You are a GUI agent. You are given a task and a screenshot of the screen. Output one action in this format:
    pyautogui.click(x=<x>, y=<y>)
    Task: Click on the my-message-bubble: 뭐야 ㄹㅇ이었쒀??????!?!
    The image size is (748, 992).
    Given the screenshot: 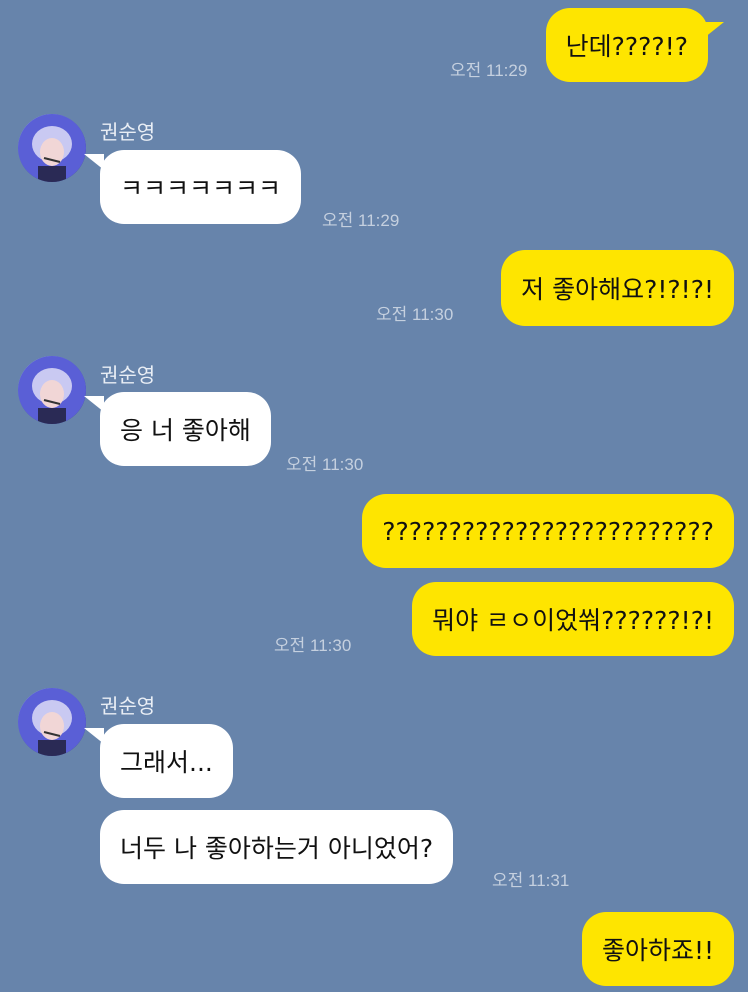 What is the action you would take?
    pyautogui.click(x=573, y=619)
    